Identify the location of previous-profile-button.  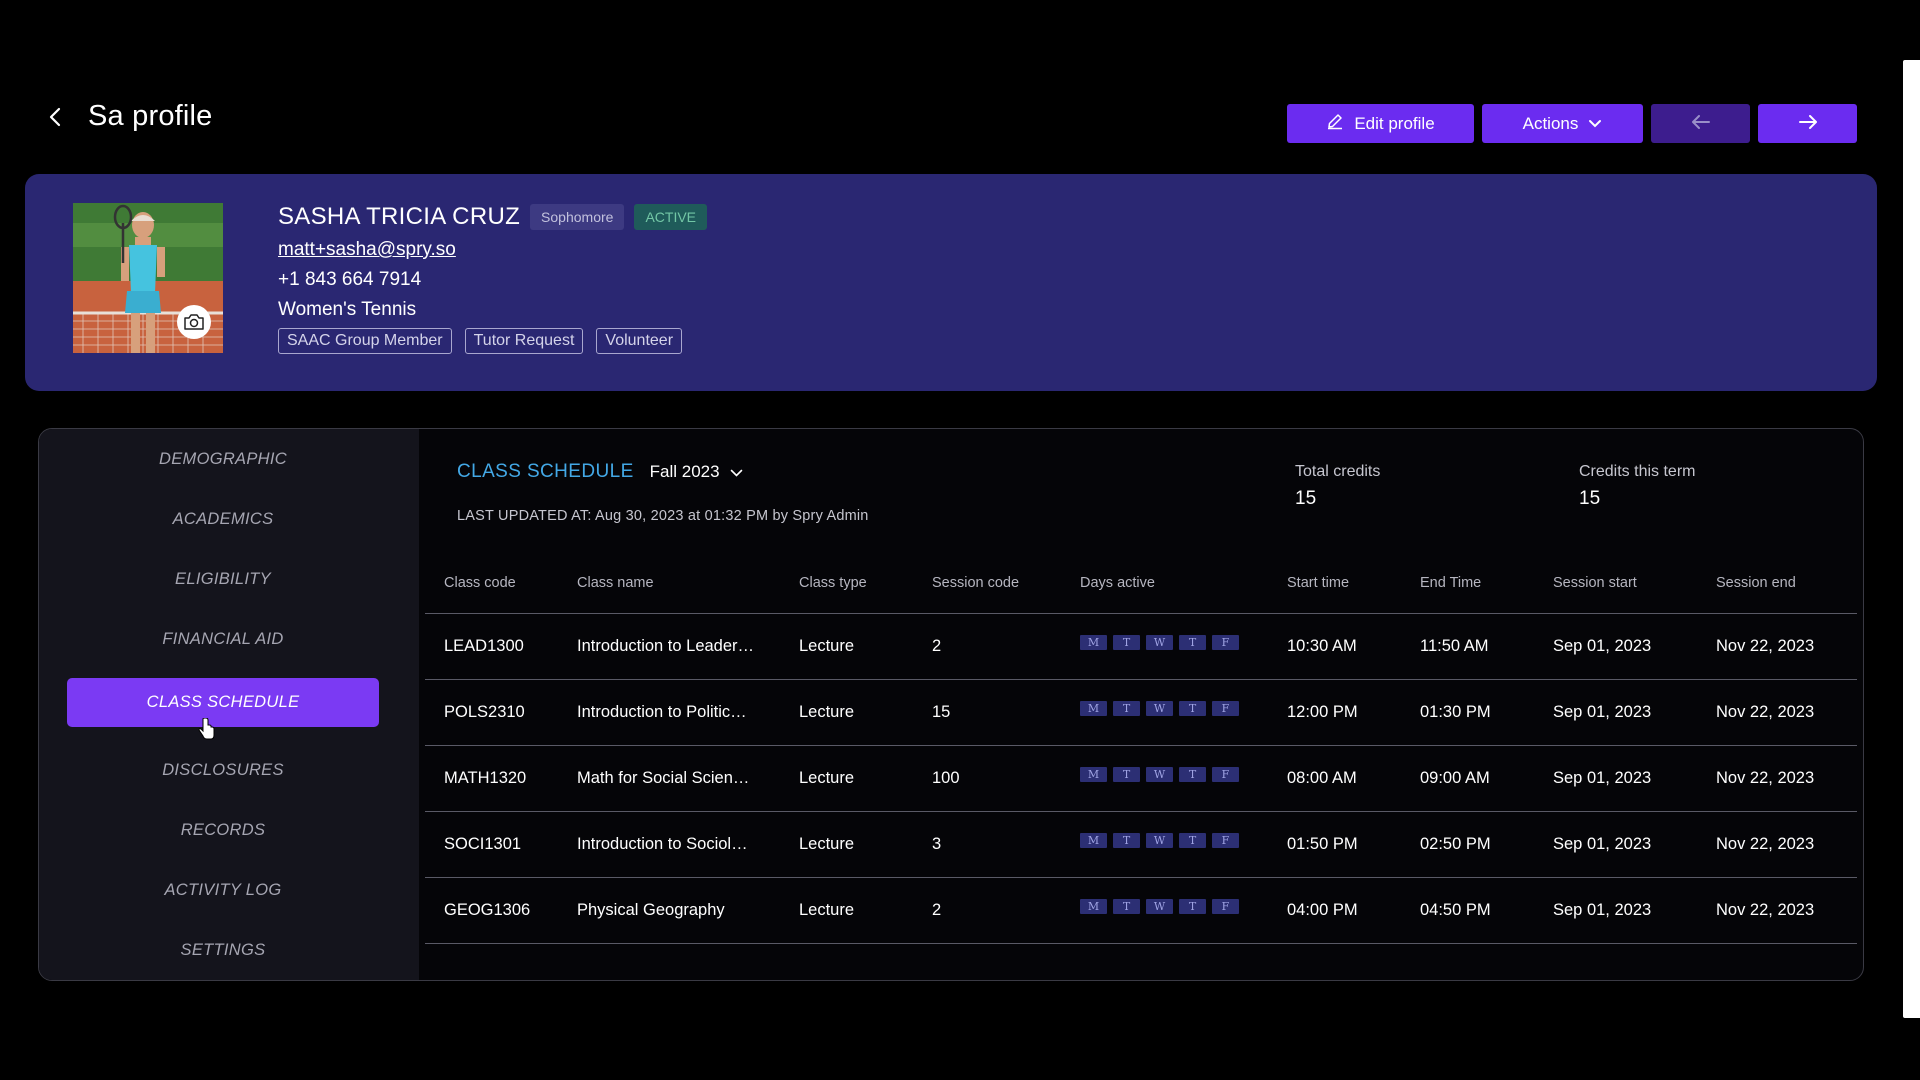
(1700, 123).